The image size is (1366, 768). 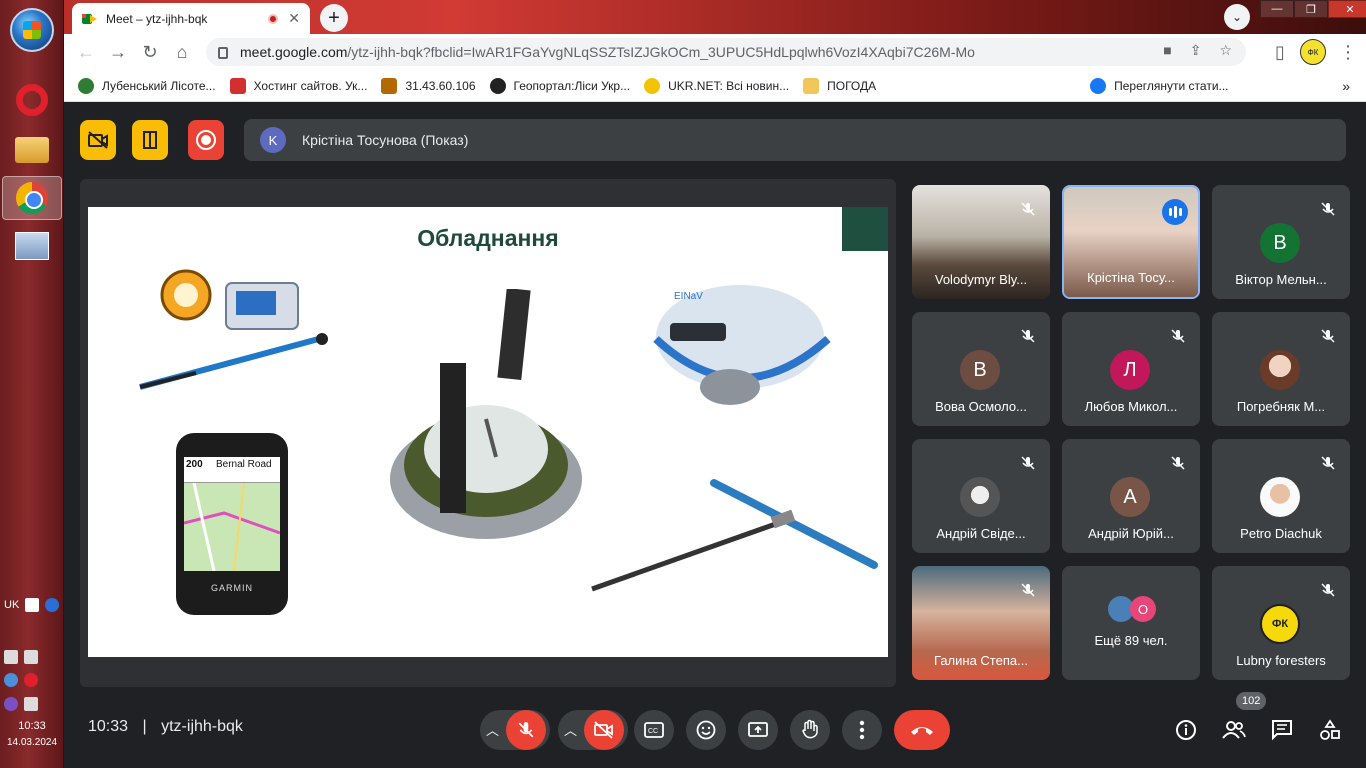 I want to click on minimize-button: —, so click(x=1277, y=9).